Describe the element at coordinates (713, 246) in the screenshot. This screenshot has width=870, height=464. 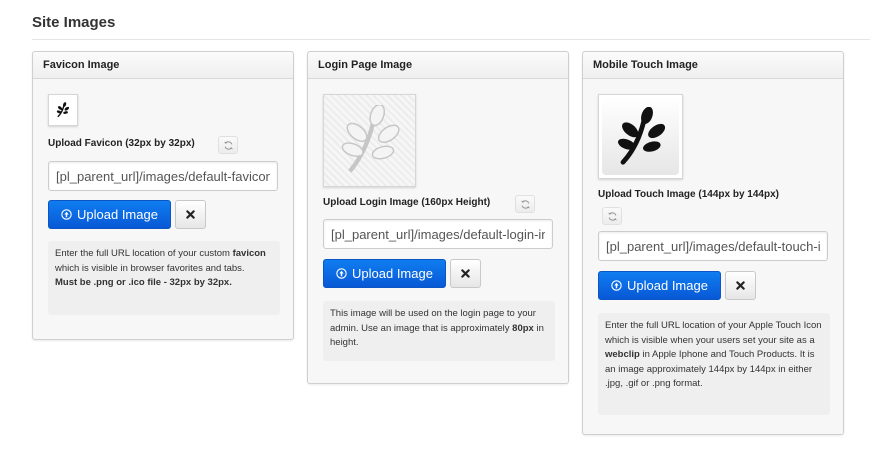
I see `touch-url-input` at that location.